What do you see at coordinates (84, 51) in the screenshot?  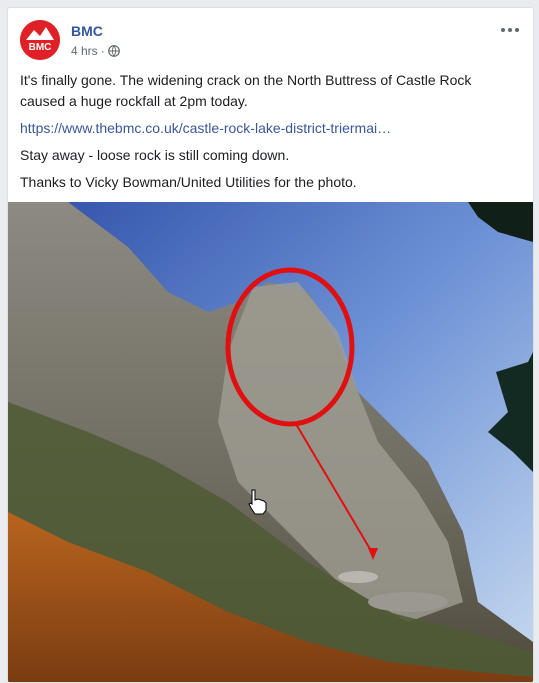 I see `post-timestamp: 4 hrs` at bounding box center [84, 51].